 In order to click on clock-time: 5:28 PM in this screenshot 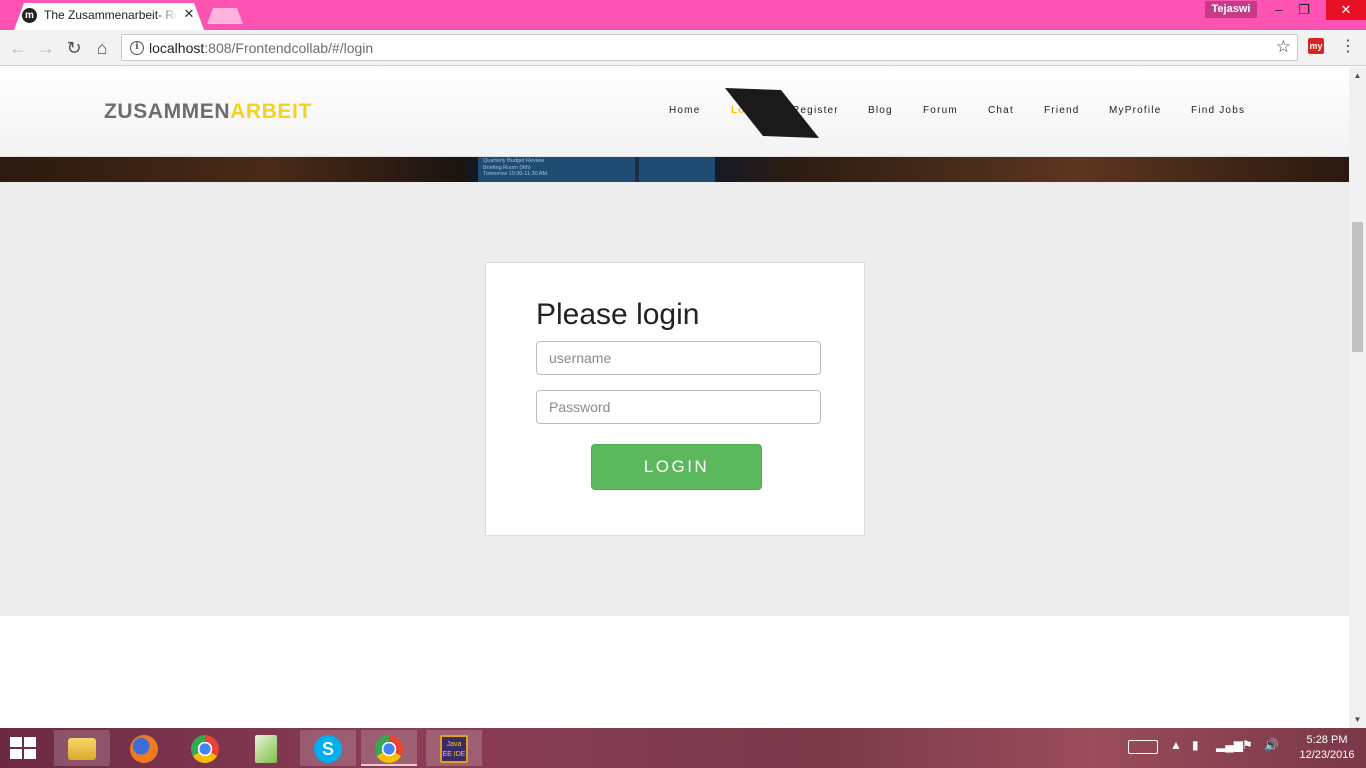, I will do `click(1327, 740)`.